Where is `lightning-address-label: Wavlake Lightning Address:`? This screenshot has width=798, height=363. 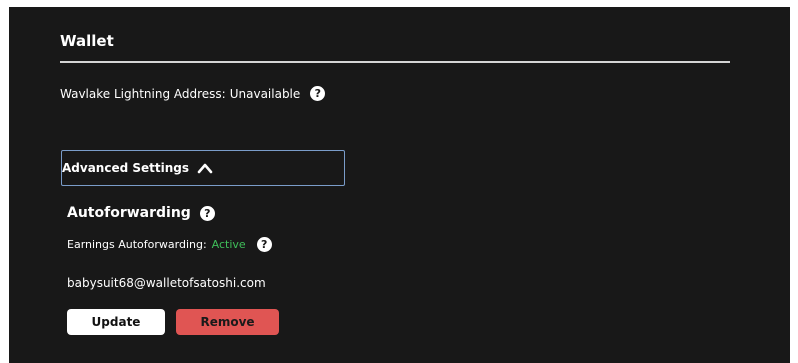
lightning-address-label: Wavlake Lightning Address: is located at coordinates (143, 93).